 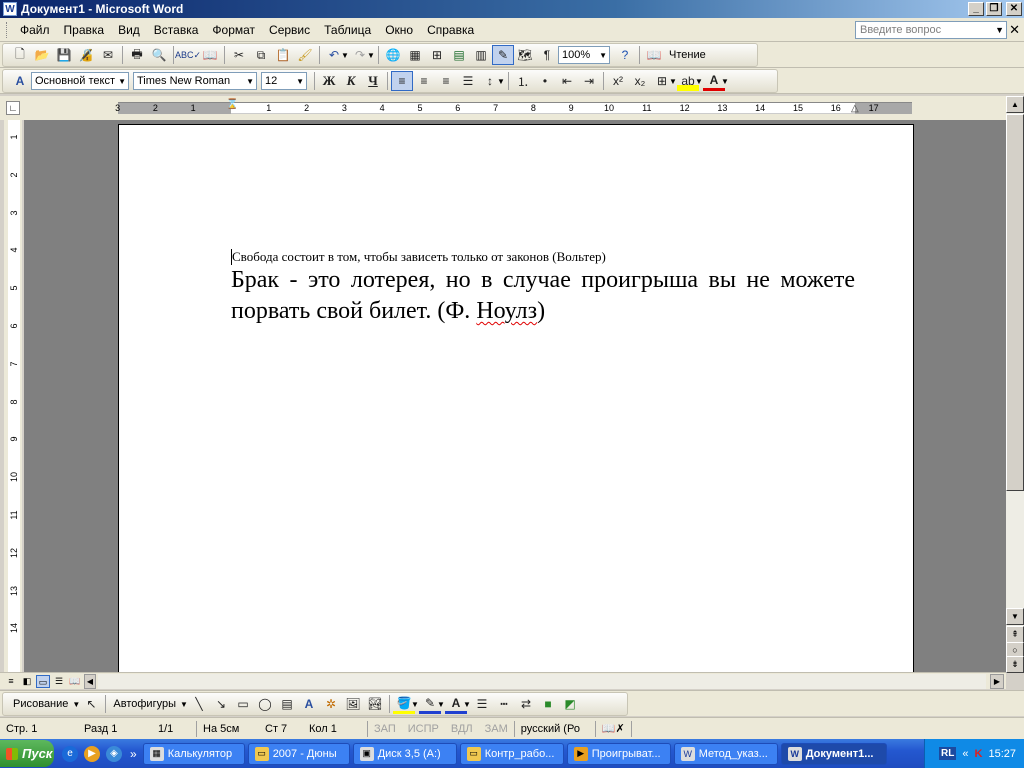 What do you see at coordinates (555, 729) in the screenshot?
I see `status-language: русский (Ро` at bounding box center [555, 729].